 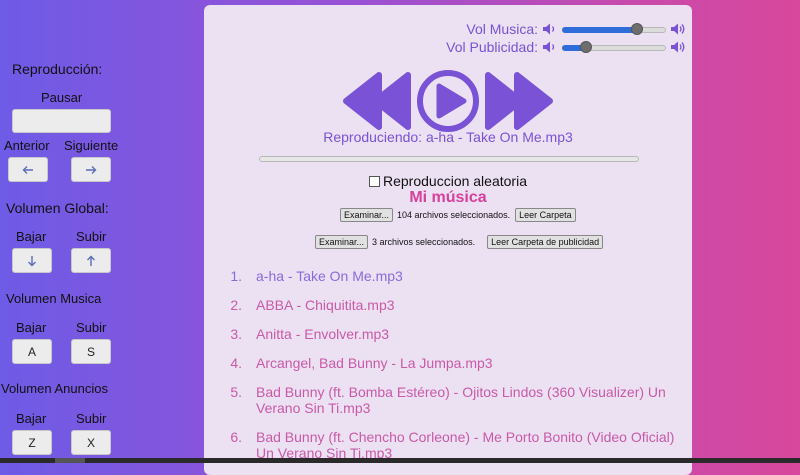 What do you see at coordinates (325, 305) in the screenshot?
I see `track-name: ABBA - Chiquitita.mp3` at bounding box center [325, 305].